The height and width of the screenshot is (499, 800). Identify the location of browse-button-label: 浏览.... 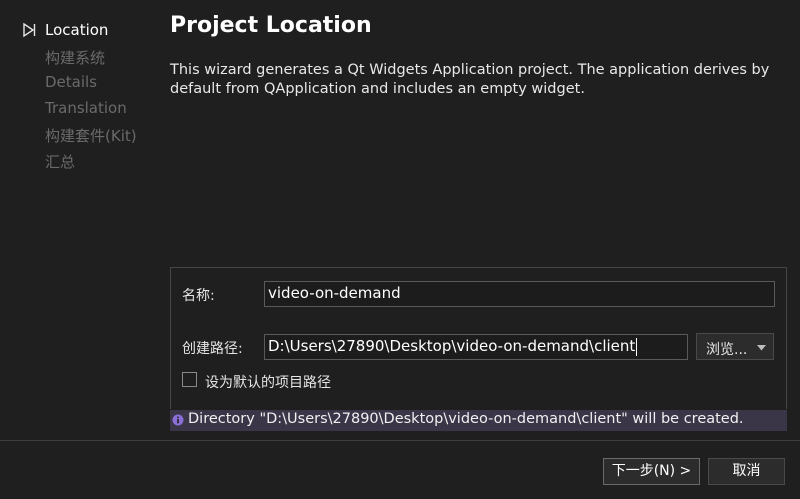
(727, 350).